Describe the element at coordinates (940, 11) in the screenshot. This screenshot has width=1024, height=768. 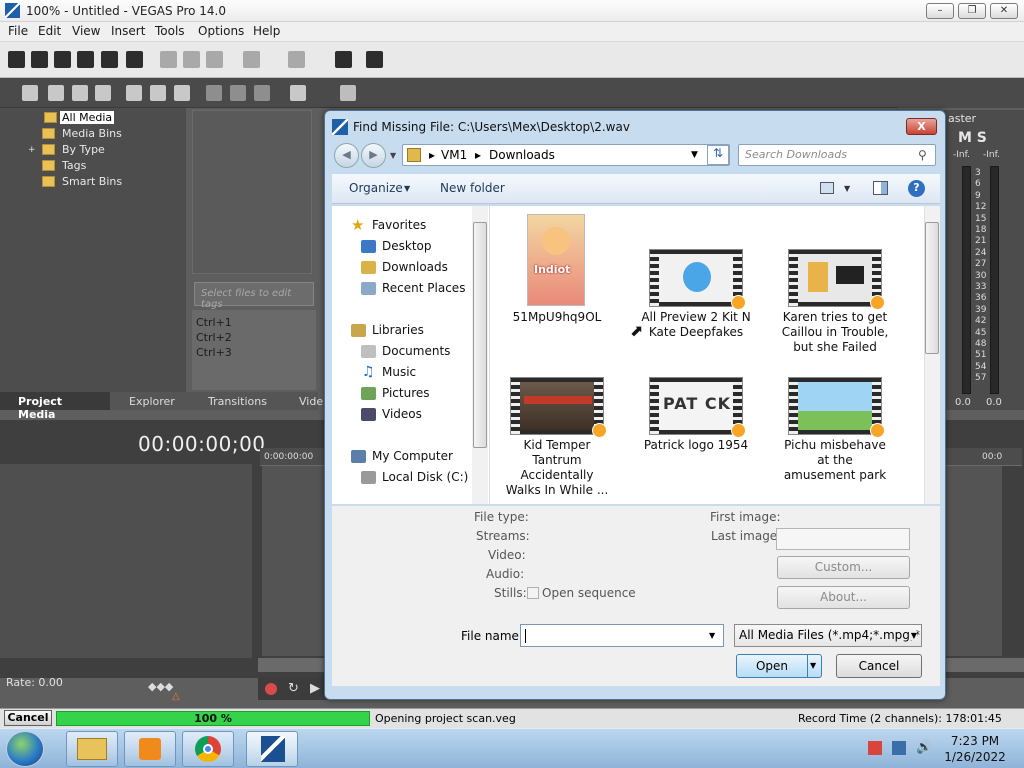
I see `minimize-button: –` at that location.